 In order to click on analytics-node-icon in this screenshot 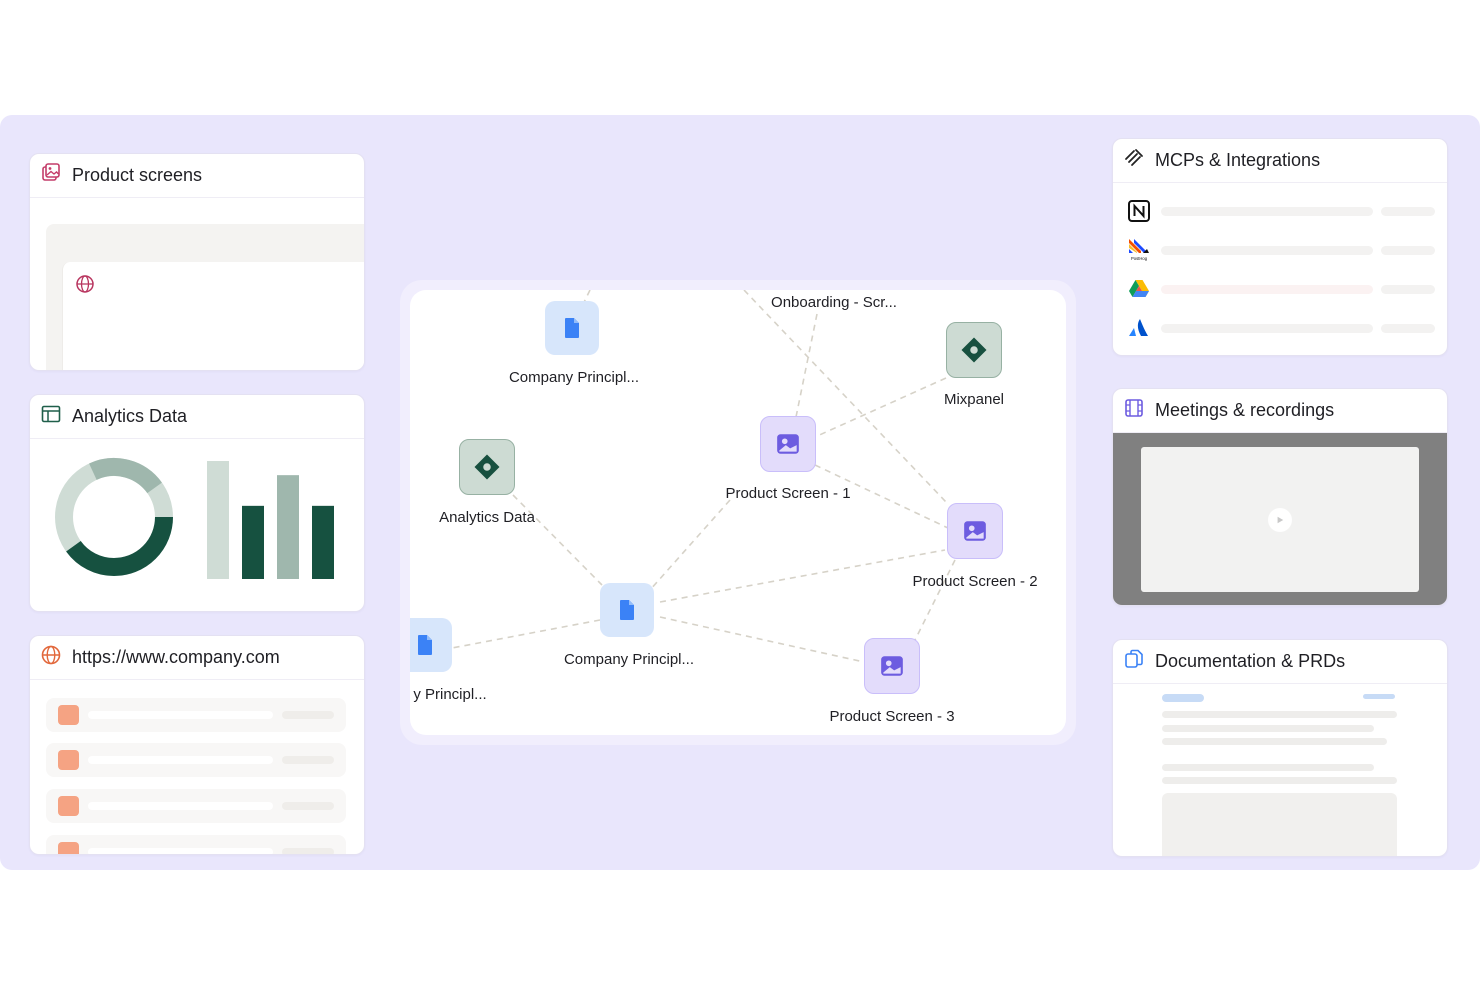, I will do `click(487, 467)`.